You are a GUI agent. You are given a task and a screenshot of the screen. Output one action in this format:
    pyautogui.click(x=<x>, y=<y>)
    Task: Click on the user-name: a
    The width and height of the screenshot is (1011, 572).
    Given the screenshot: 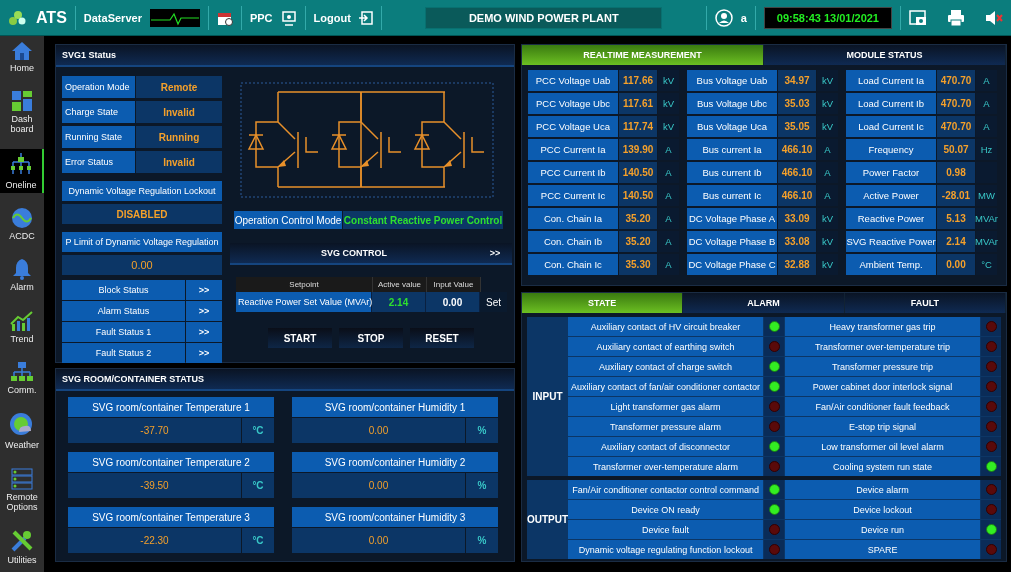 What is the action you would take?
    pyautogui.click(x=743, y=17)
    